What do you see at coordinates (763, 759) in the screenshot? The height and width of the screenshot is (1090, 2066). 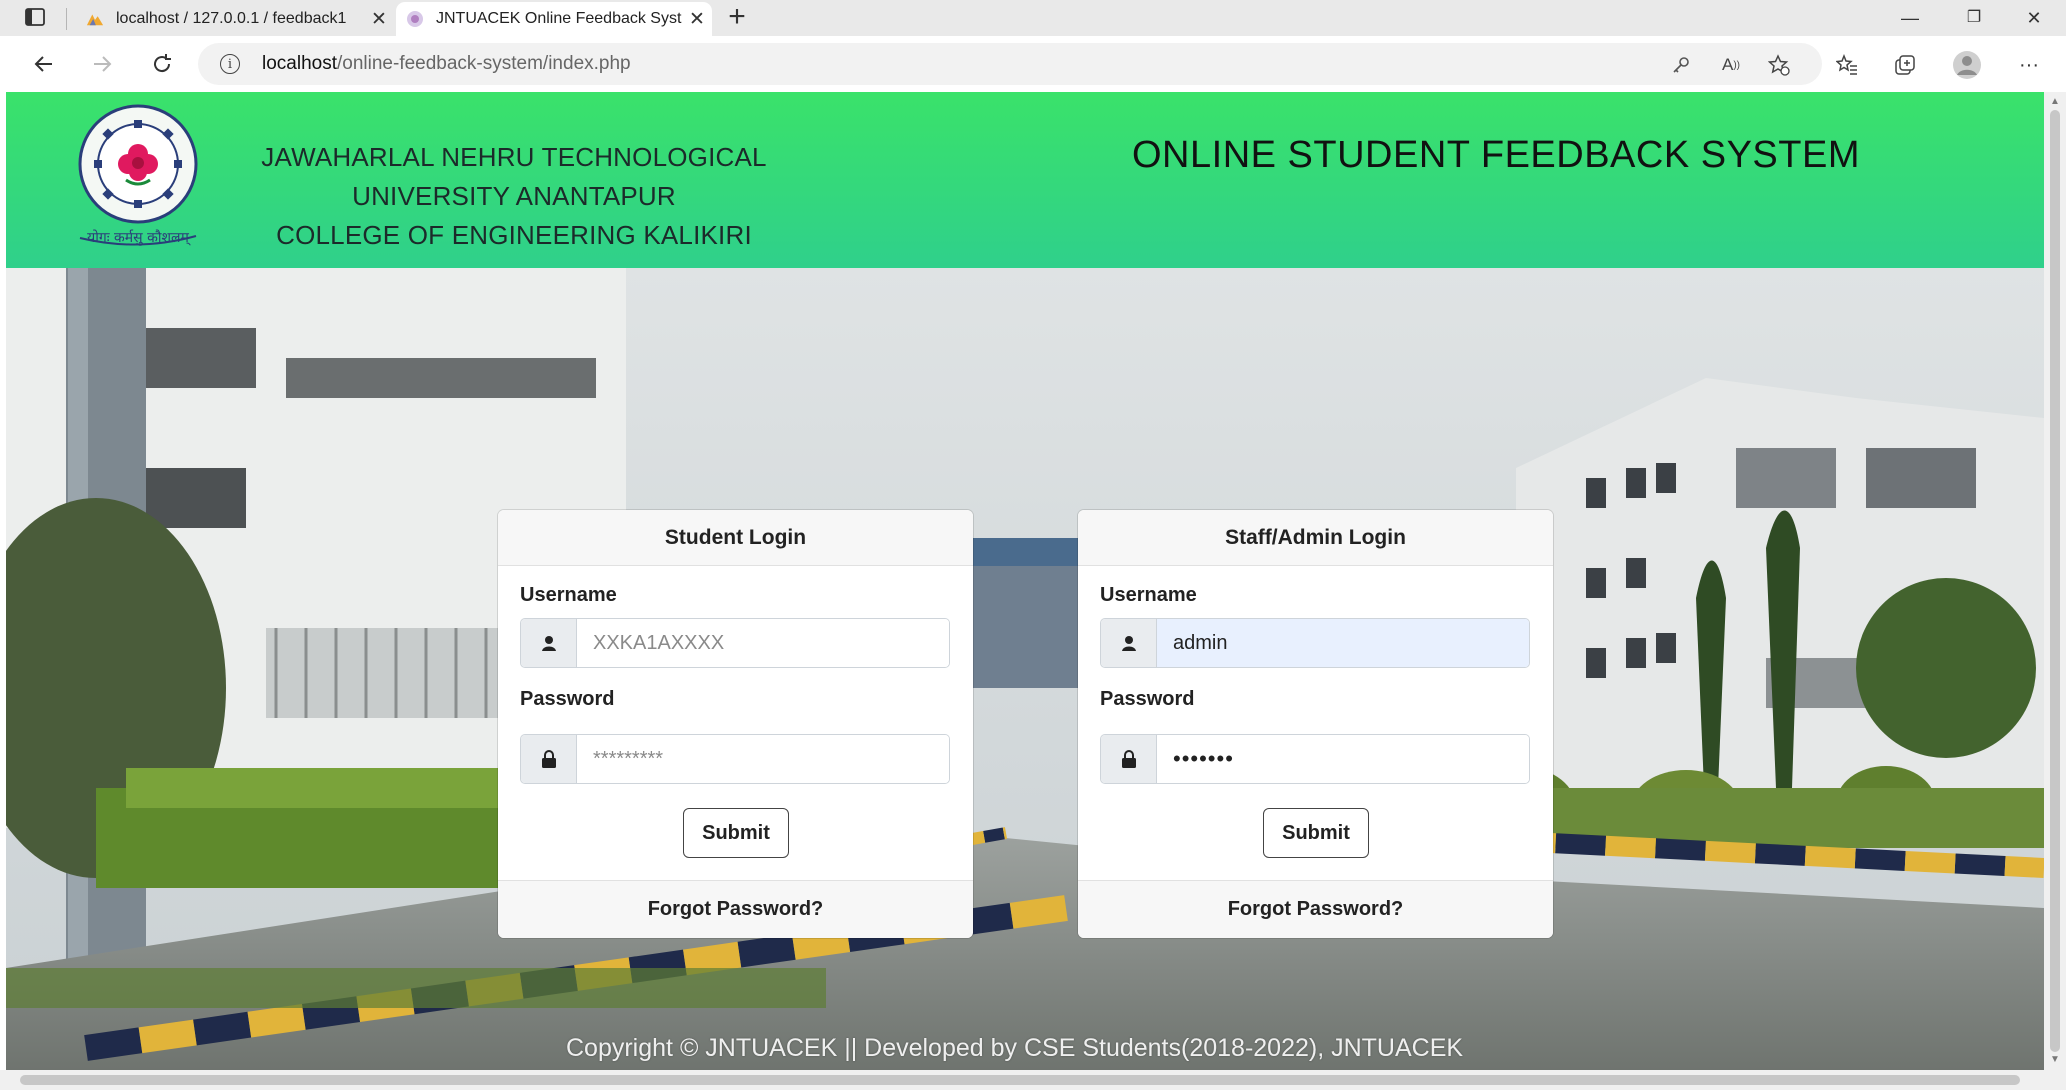 I see `student-password-input` at bounding box center [763, 759].